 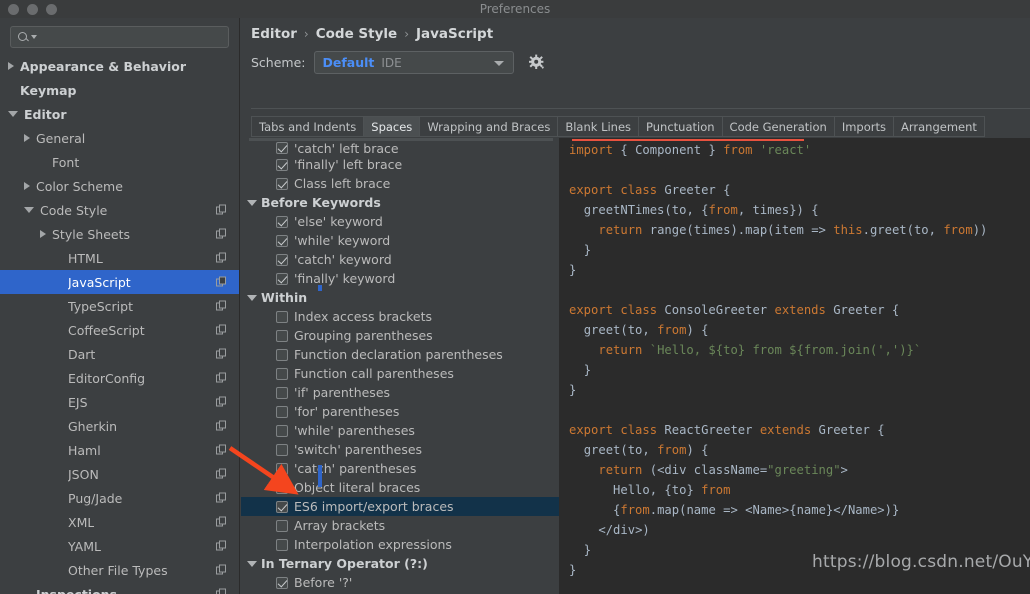 What do you see at coordinates (119, 498) in the screenshot?
I see `sidebar-item-pug-jade: Pug/Jade` at bounding box center [119, 498].